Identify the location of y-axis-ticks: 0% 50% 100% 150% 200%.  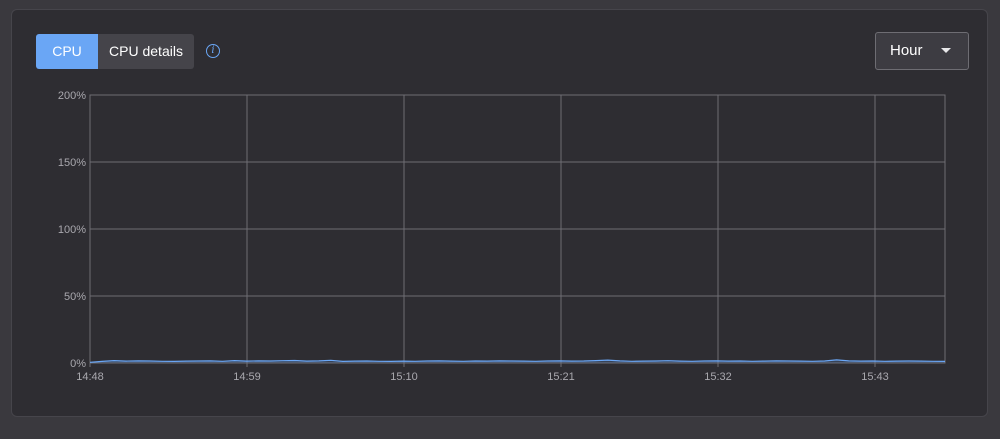
(72, 230).